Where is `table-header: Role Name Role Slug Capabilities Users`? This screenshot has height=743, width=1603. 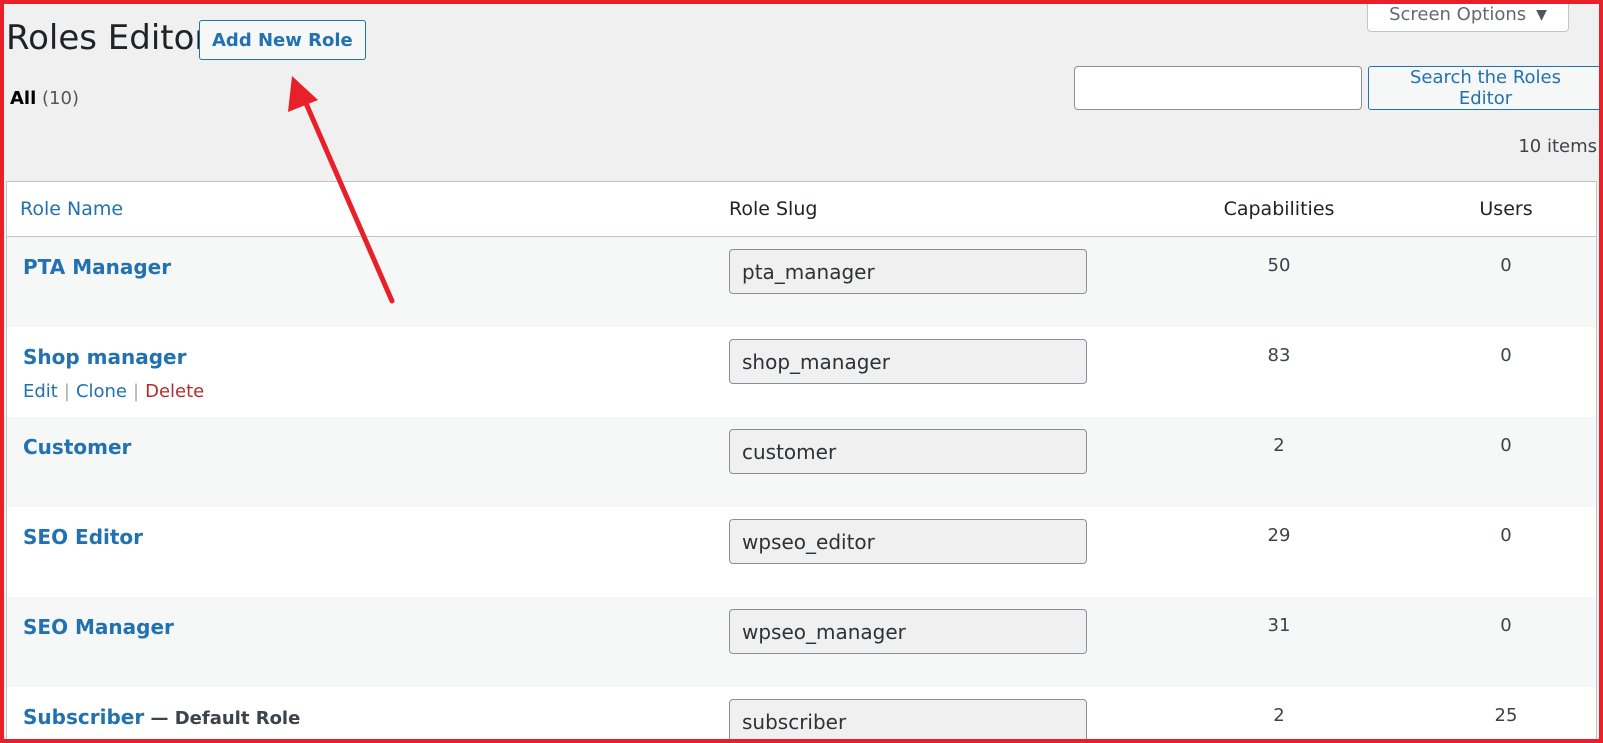
table-header: Role Name Role Slug Capabilities Users is located at coordinates (801, 209).